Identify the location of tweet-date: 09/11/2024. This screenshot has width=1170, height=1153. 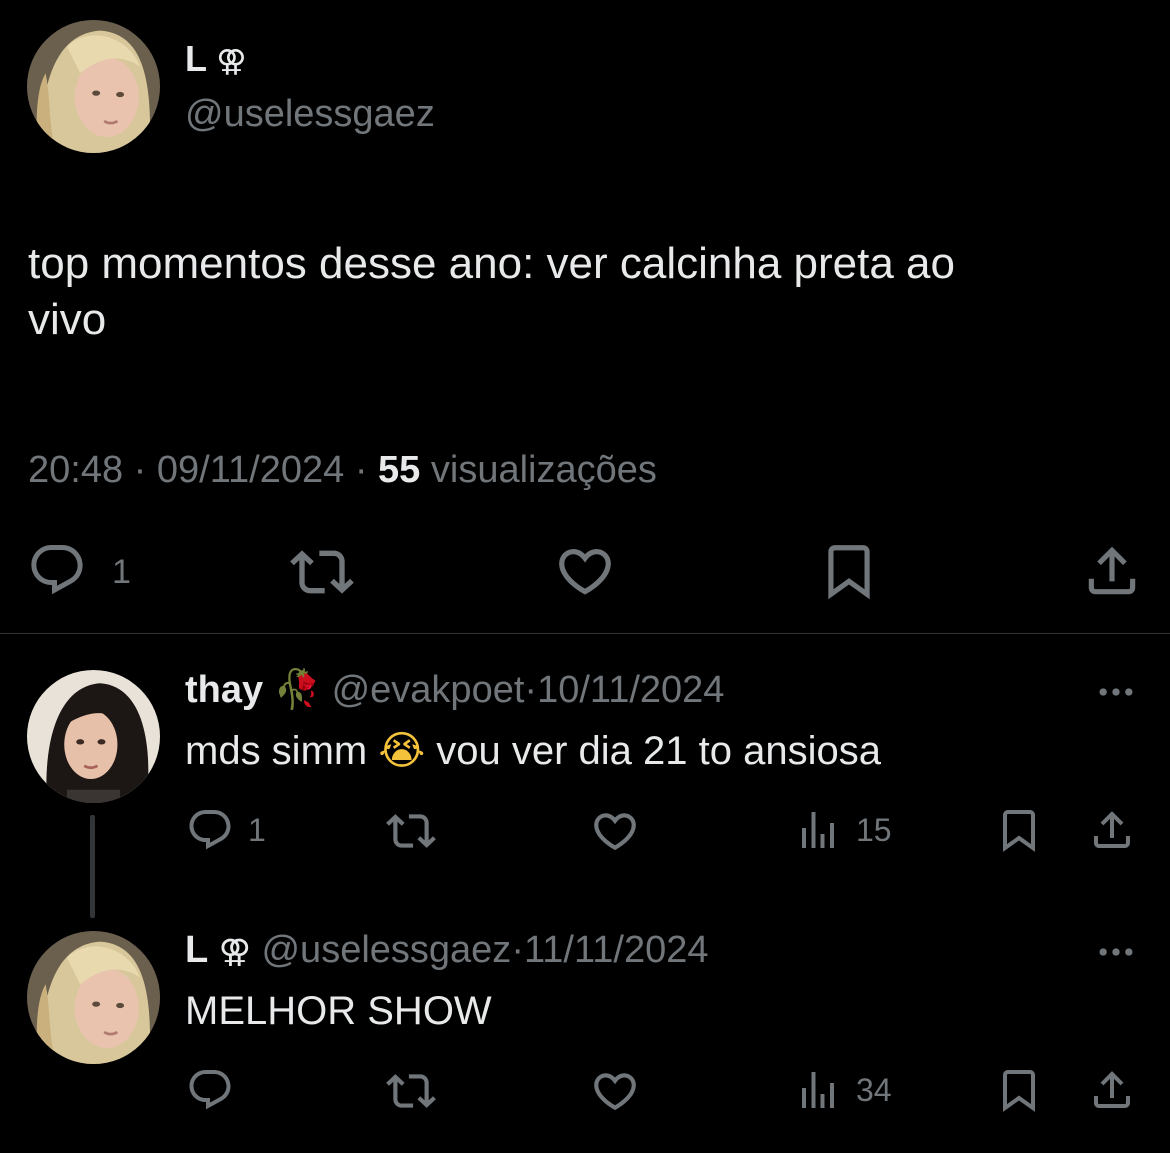
(250, 470).